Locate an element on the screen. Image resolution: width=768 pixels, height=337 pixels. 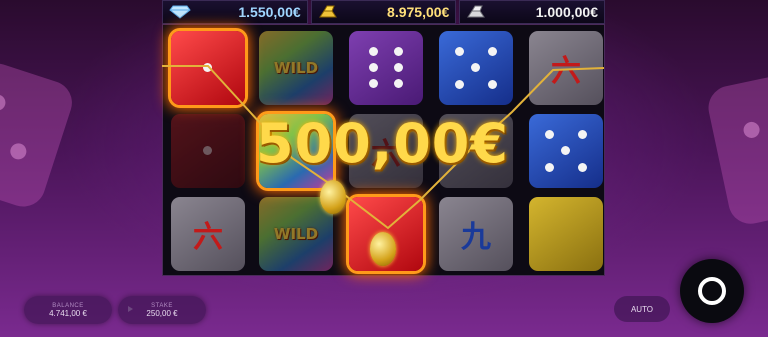
stake-selector: STAKE 250,00 € is located at coordinates (162, 310).